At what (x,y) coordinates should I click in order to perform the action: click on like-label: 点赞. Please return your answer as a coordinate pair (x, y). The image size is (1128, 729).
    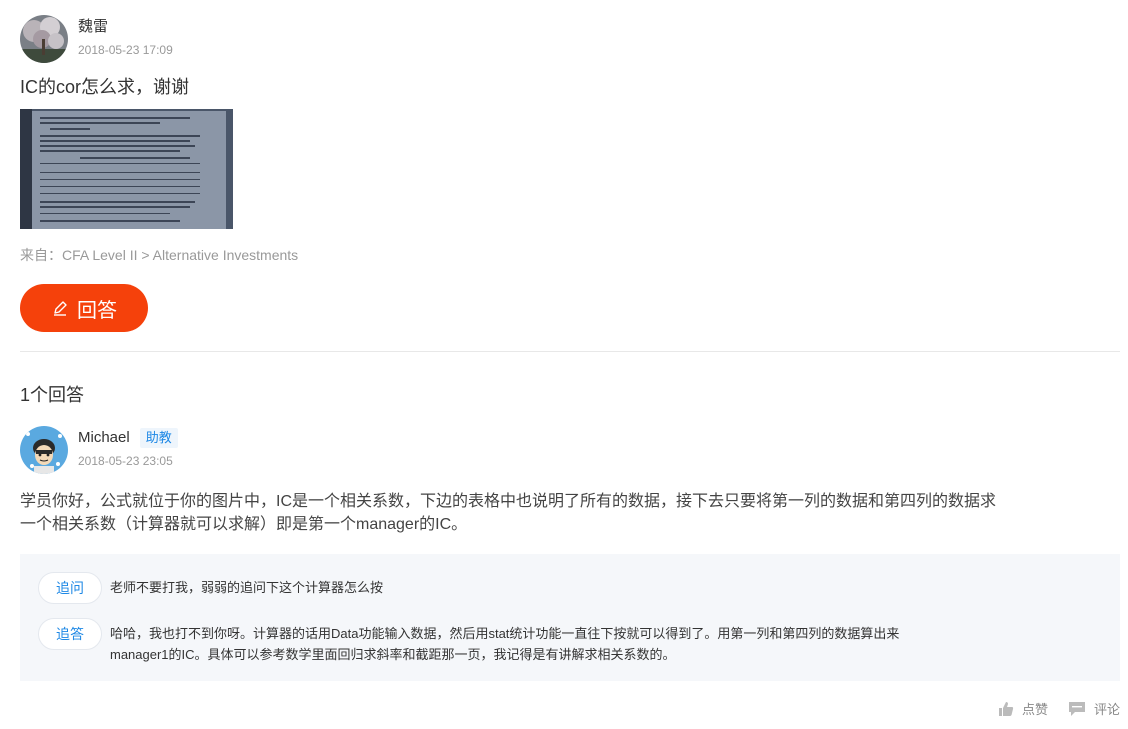
    Looking at the image, I should click on (1034, 709).